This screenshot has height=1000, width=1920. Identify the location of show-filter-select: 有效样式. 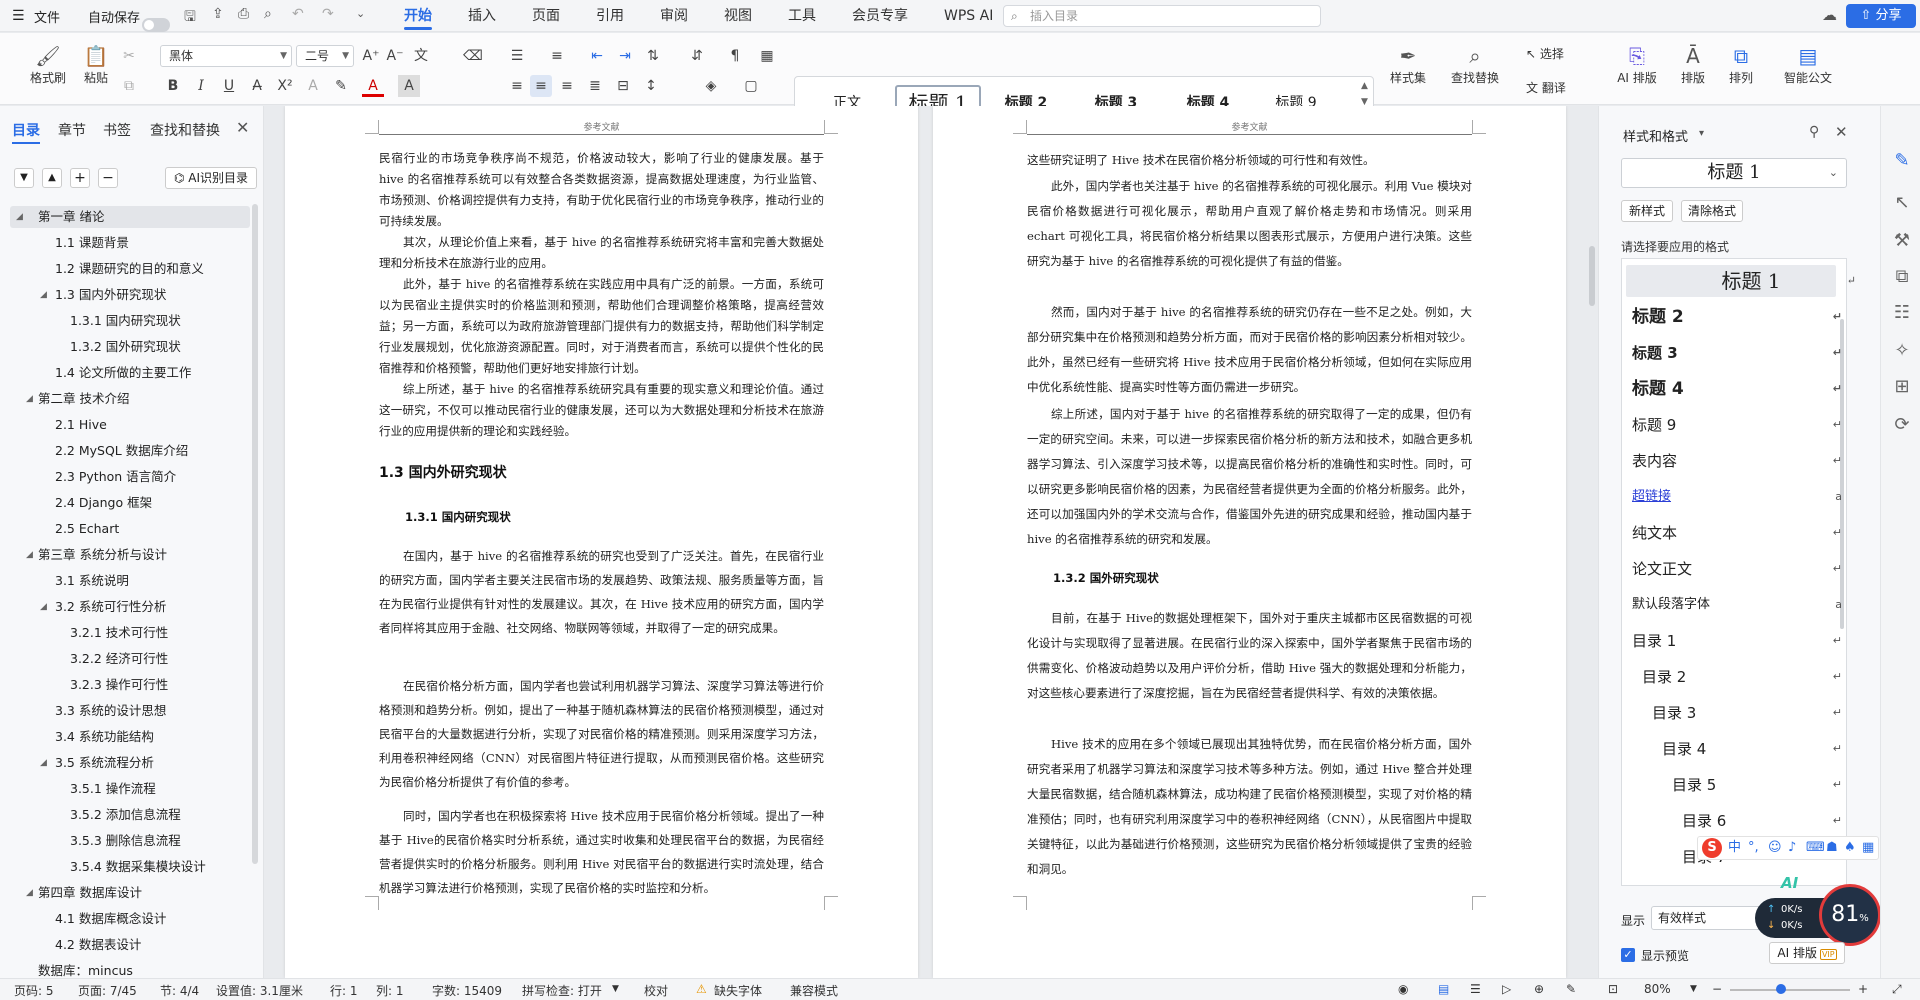
(1709, 918).